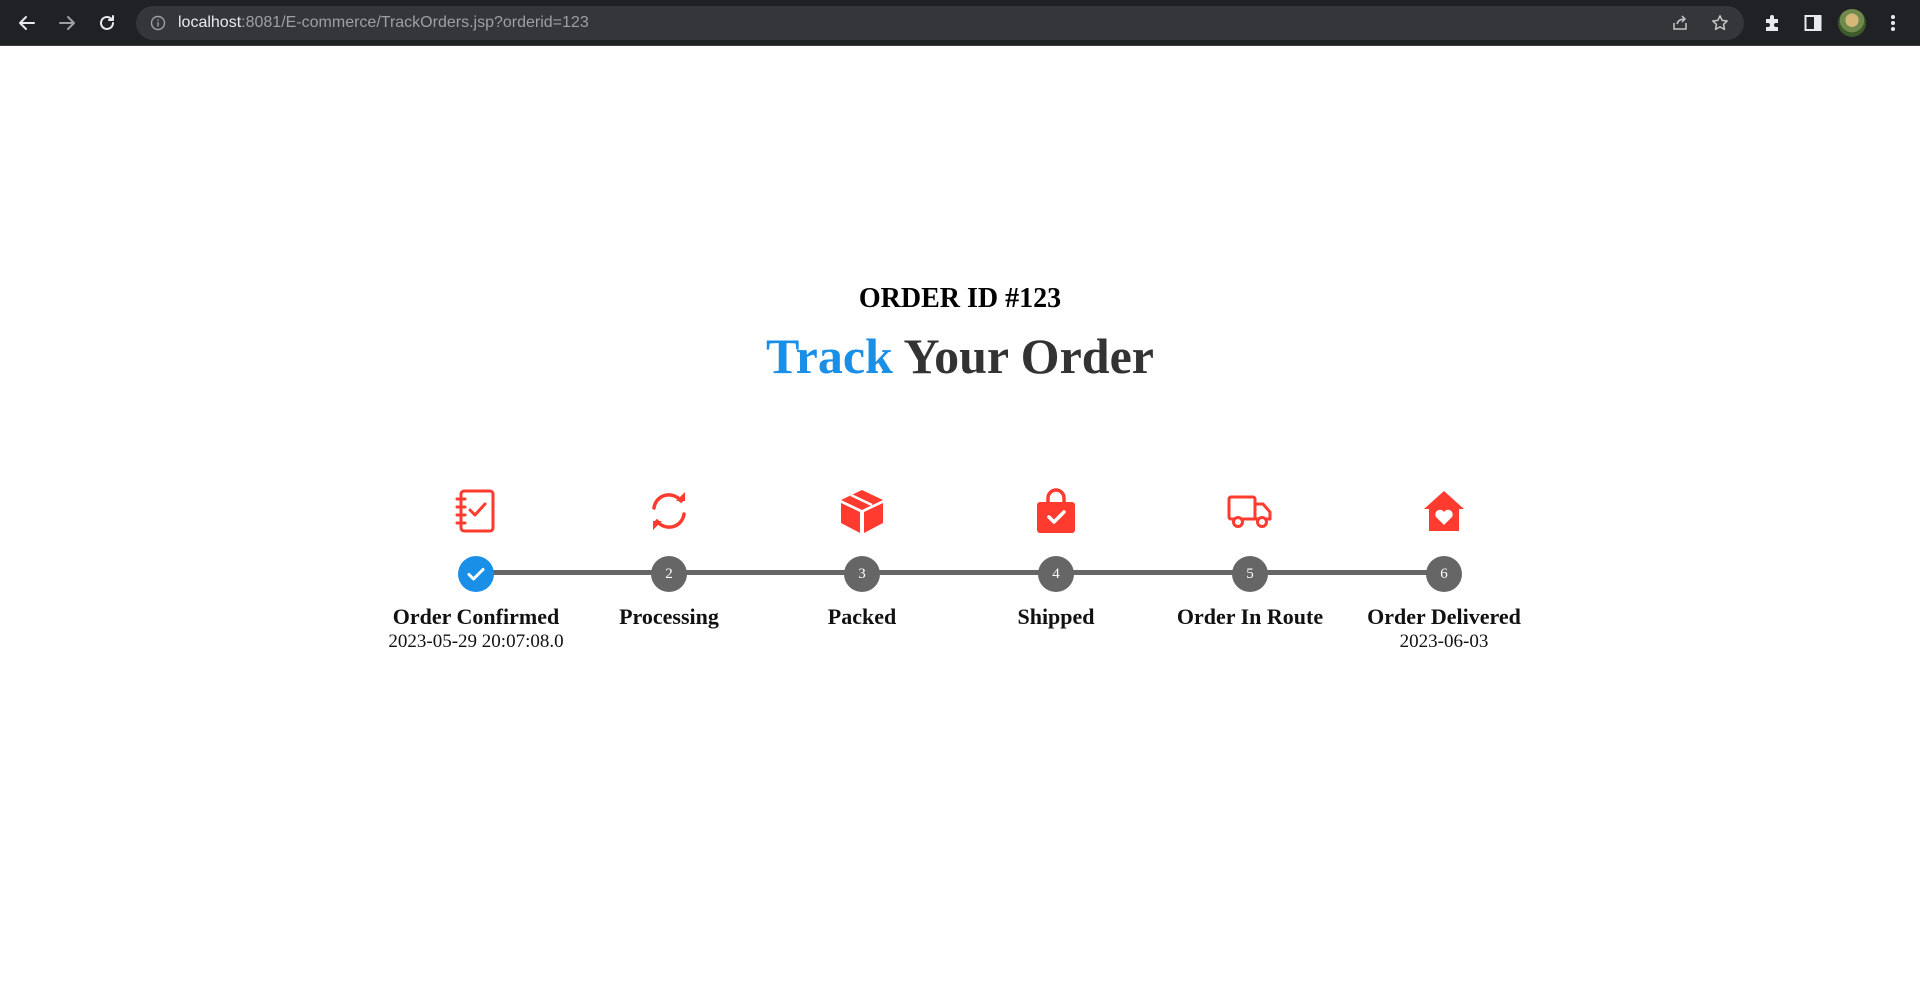 The height and width of the screenshot is (987, 1920). Describe the element at coordinates (862, 511) in the screenshot. I see `box-icon` at that location.